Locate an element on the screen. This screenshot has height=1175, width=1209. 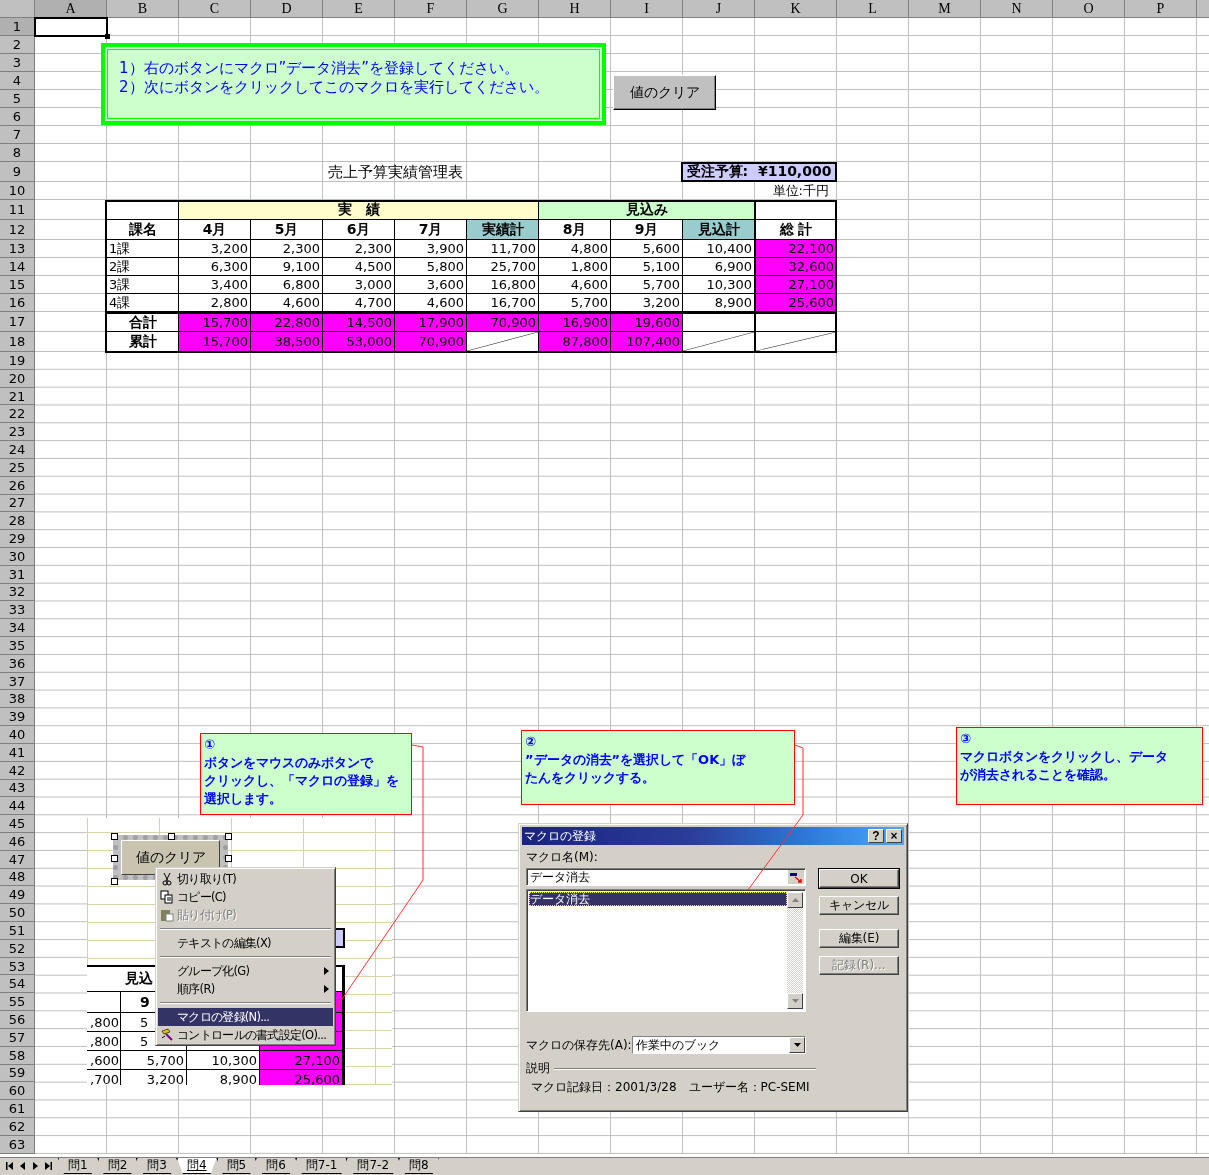
column-header: N is located at coordinates (1017, 9).